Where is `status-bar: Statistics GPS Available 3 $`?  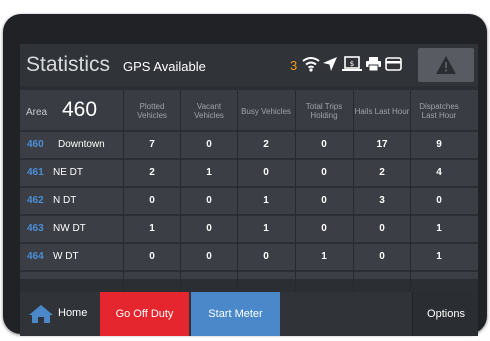
status-bar: Statistics GPS Available 3 $ is located at coordinates (249, 65).